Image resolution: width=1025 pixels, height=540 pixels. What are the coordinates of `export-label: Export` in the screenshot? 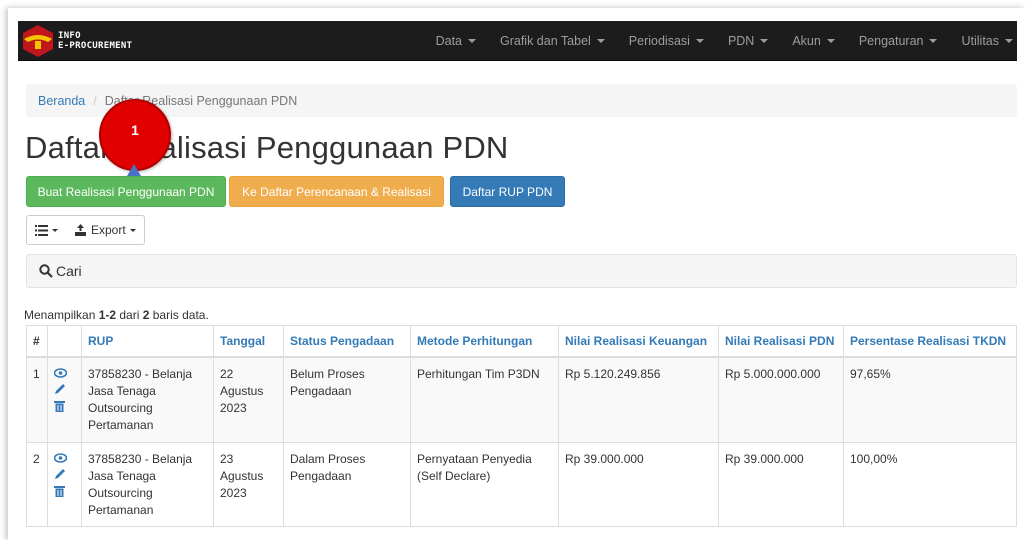 It's located at (108, 230).